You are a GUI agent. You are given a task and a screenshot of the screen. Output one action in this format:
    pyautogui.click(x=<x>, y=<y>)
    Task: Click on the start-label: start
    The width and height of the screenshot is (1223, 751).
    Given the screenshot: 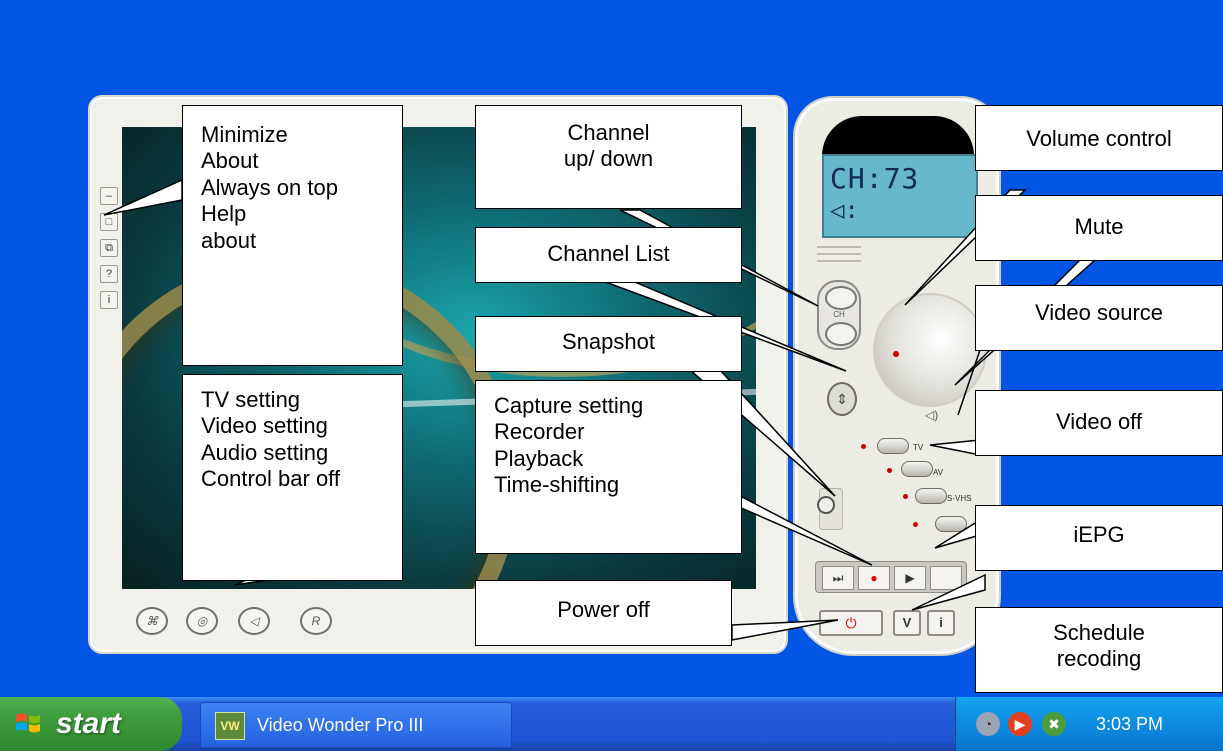 What is the action you would take?
    pyautogui.click(x=89, y=723)
    